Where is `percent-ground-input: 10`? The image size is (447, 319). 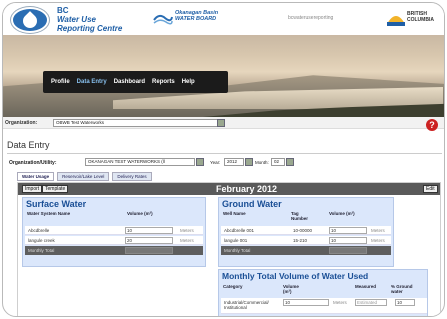 percent-ground-input: 10 is located at coordinates (405, 302).